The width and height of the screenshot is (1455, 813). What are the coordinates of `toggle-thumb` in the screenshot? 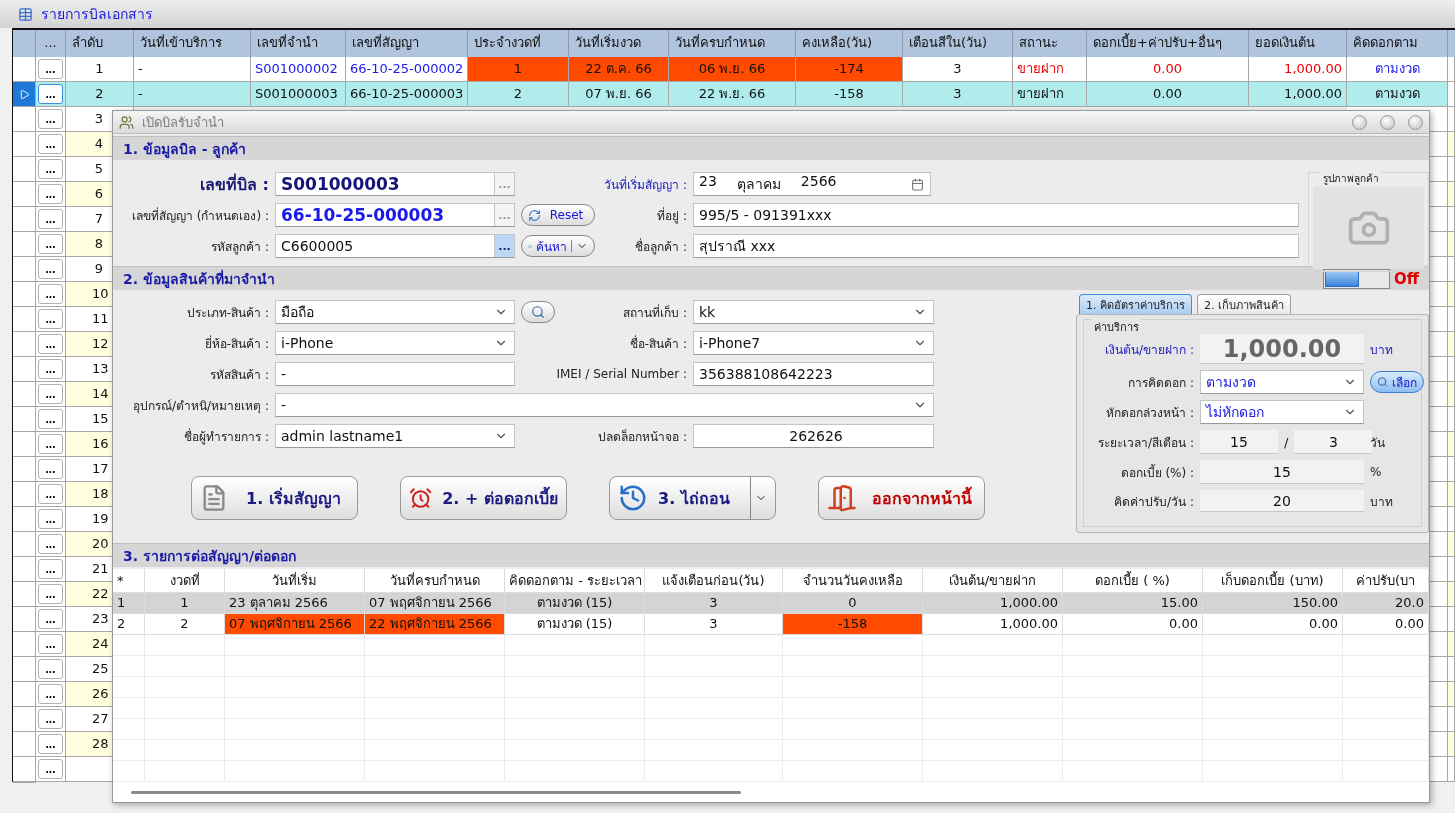 It's located at (1342, 278).